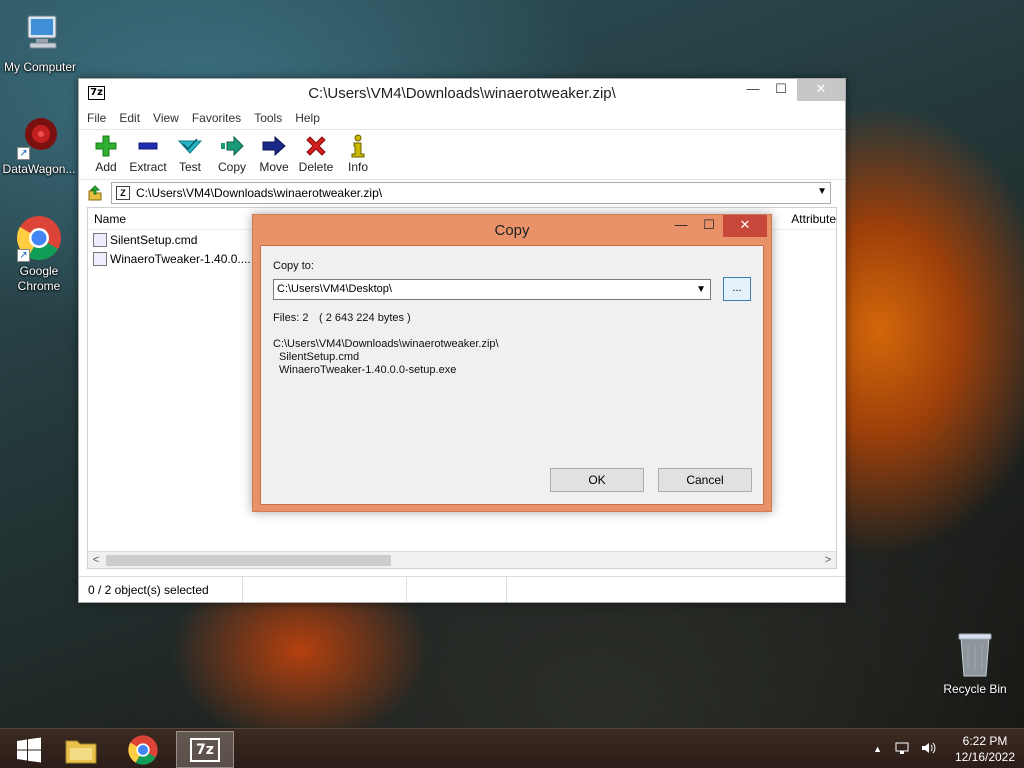 This screenshot has height=768, width=1024. What do you see at coordinates (39, 278) in the screenshot?
I see `desktop-icon-label: Google Chrome` at bounding box center [39, 278].